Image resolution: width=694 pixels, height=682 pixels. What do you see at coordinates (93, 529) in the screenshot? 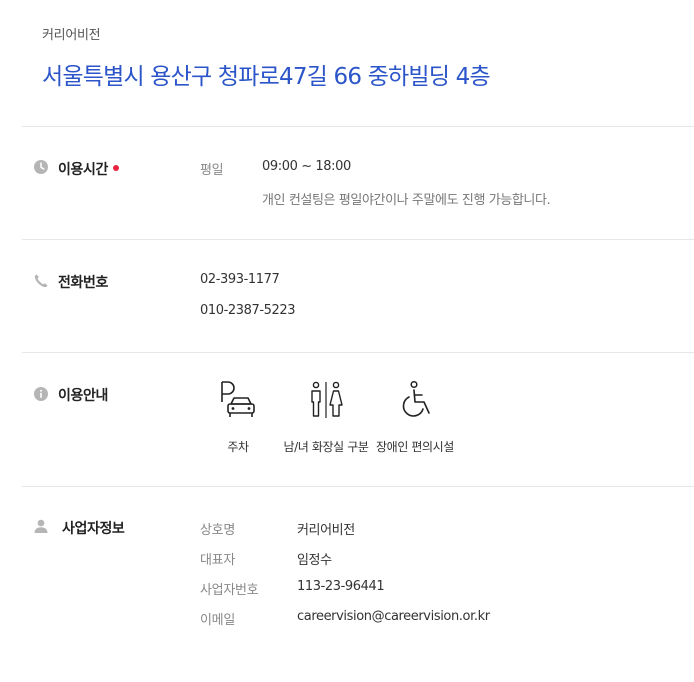
I see `business-info-title: 사업자정보` at bounding box center [93, 529].